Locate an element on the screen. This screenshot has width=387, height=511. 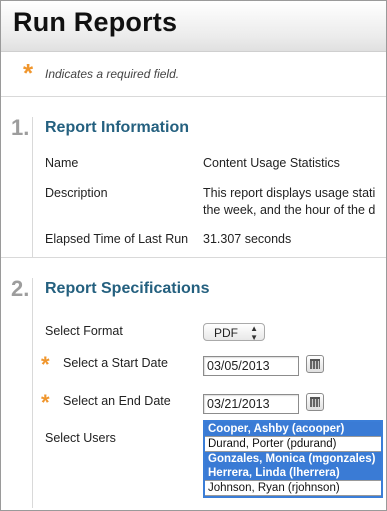
name-label: Name is located at coordinates (62, 163).